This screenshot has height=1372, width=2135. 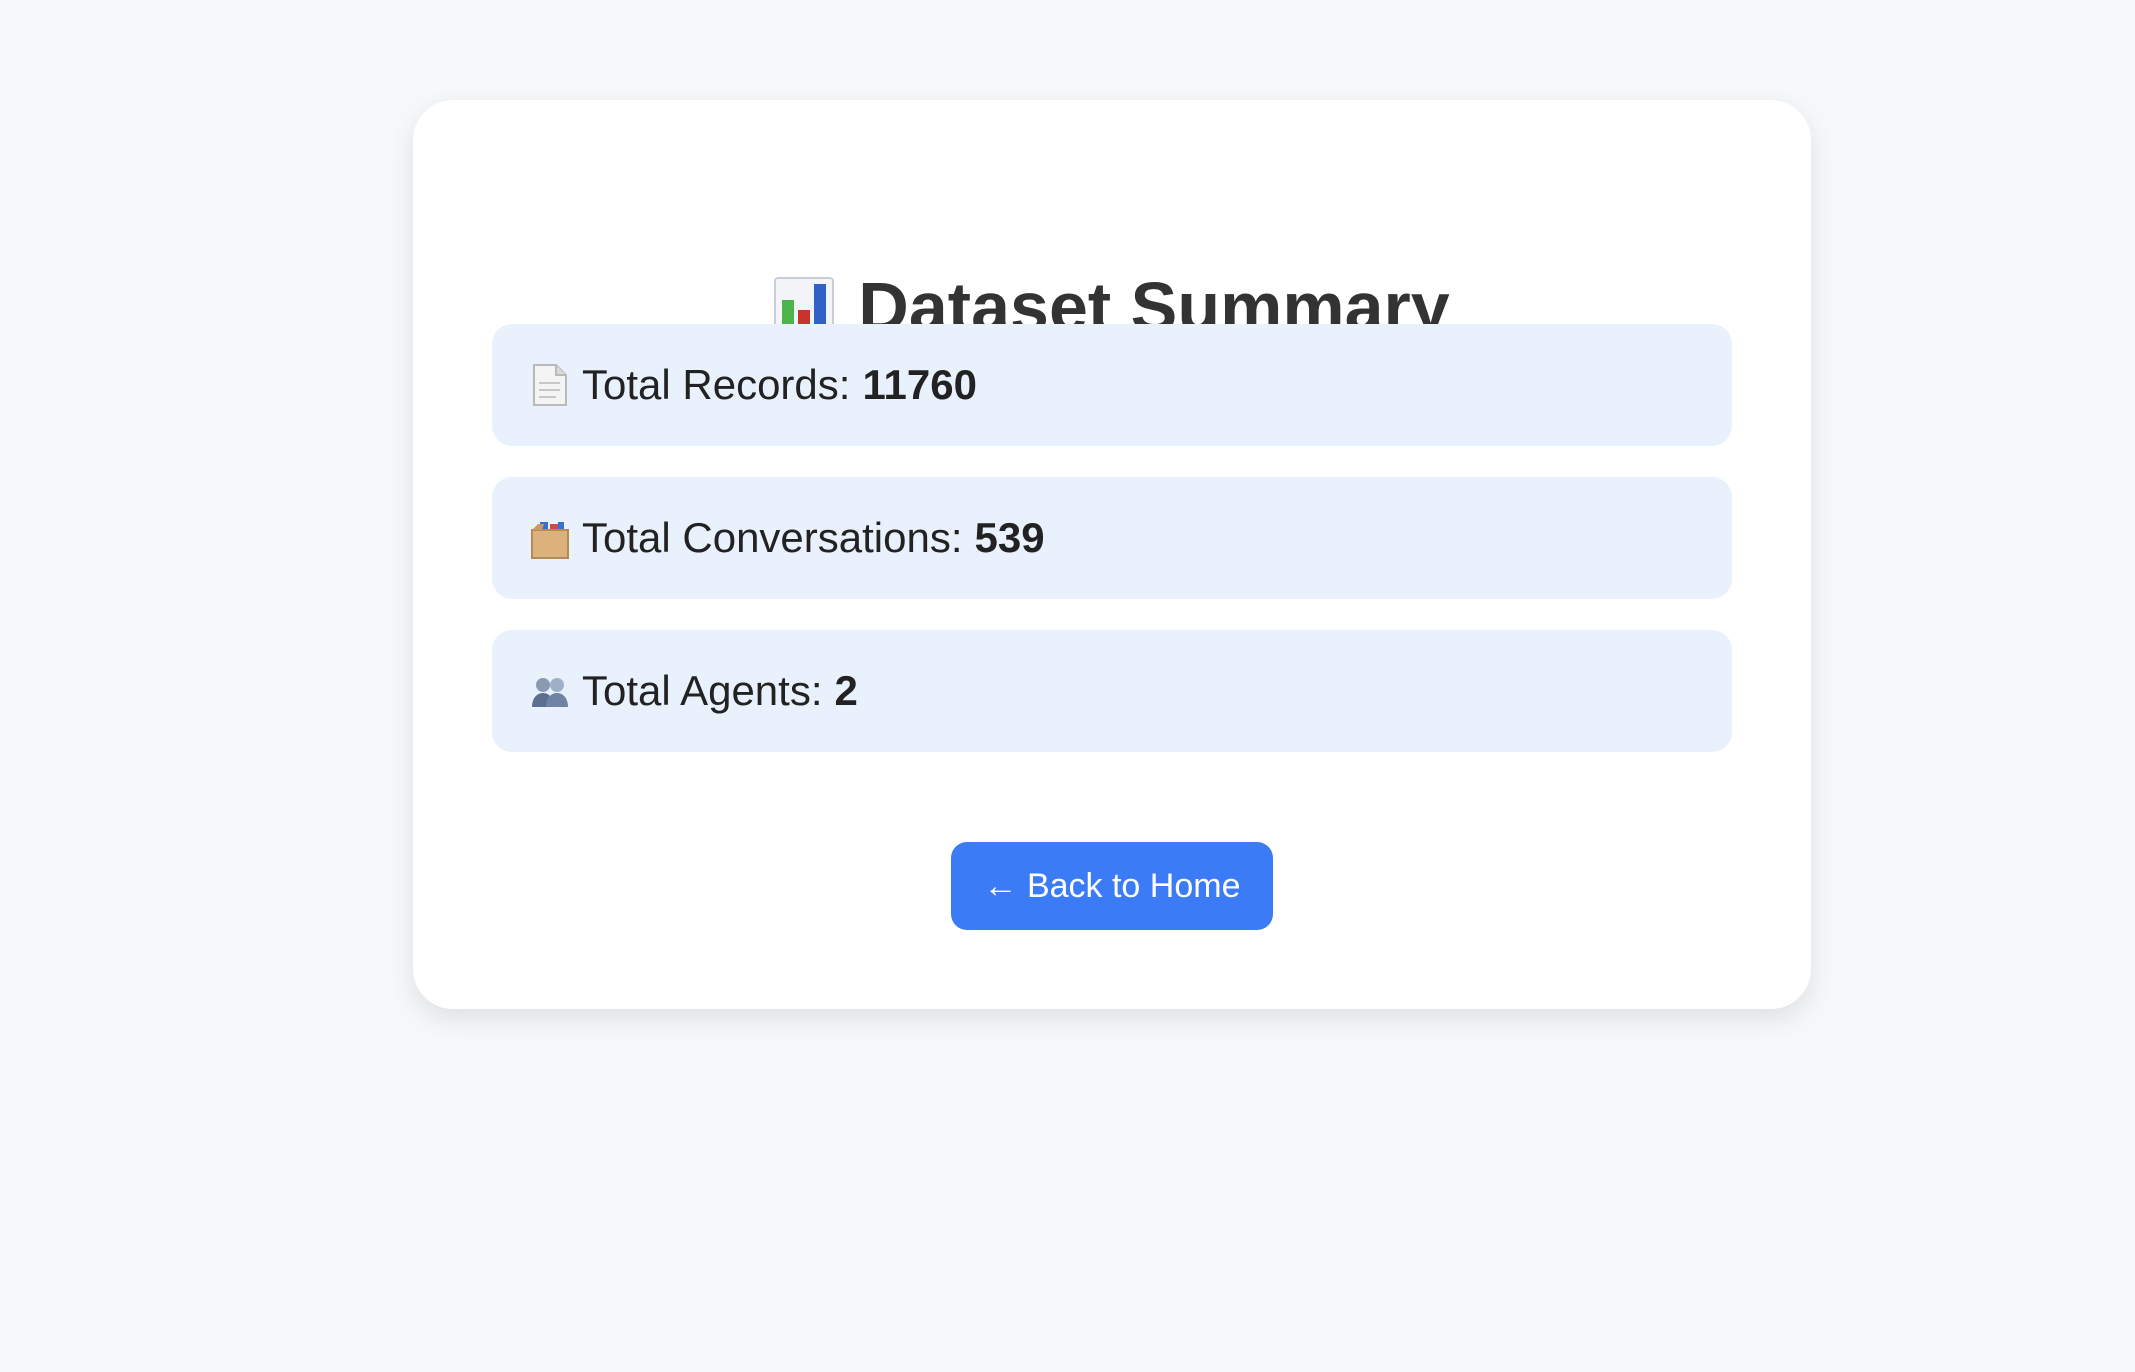 I want to click on back-to-home-button: ← Back to Home, so click(x=1112, y=886).